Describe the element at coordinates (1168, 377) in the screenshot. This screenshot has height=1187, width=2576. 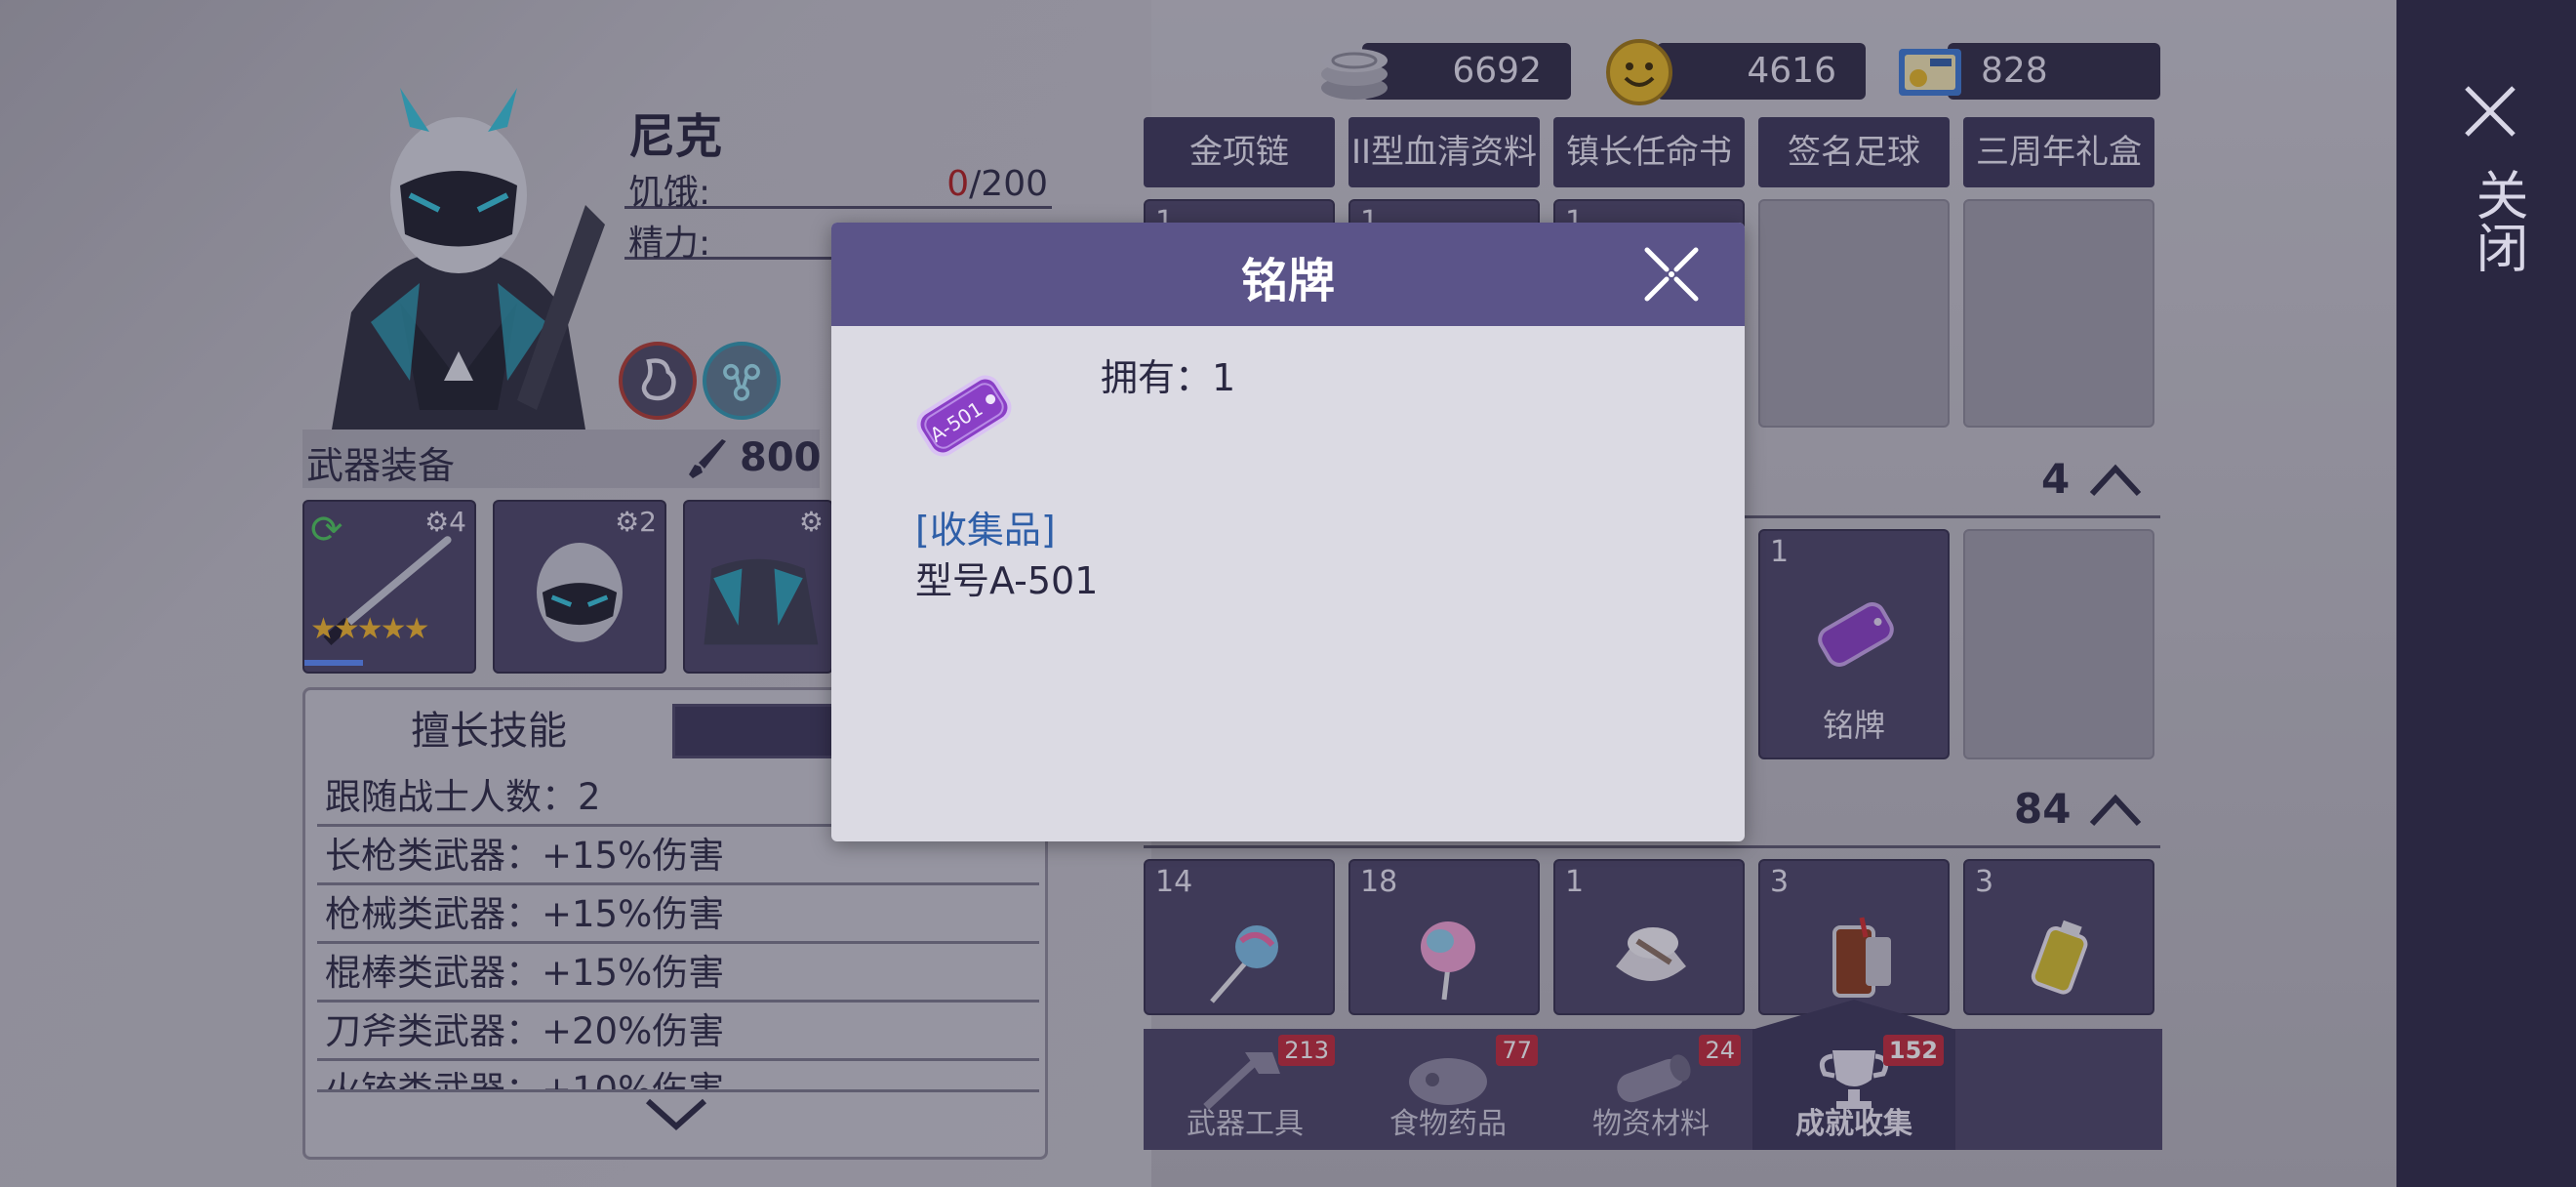
I see `owned-count: 拥有：1` at that location.